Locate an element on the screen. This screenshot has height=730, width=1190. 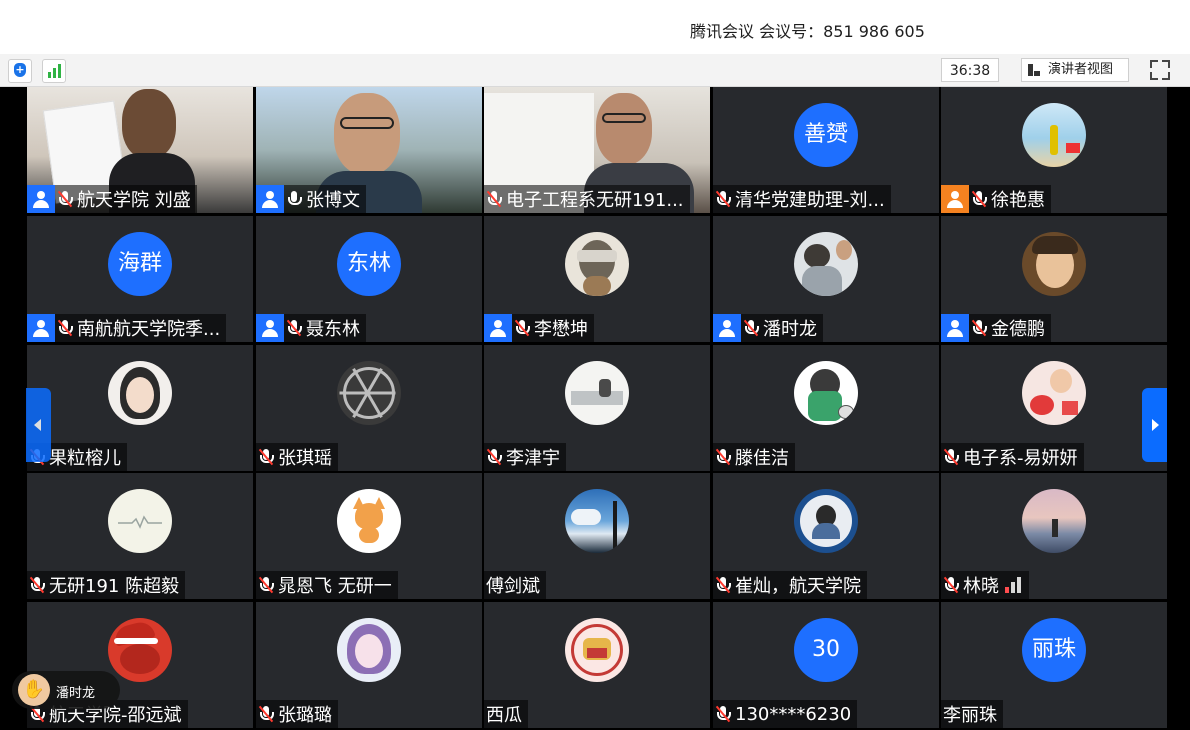
participant-name: 滕佳洁 is located at coordinates (762, 458).